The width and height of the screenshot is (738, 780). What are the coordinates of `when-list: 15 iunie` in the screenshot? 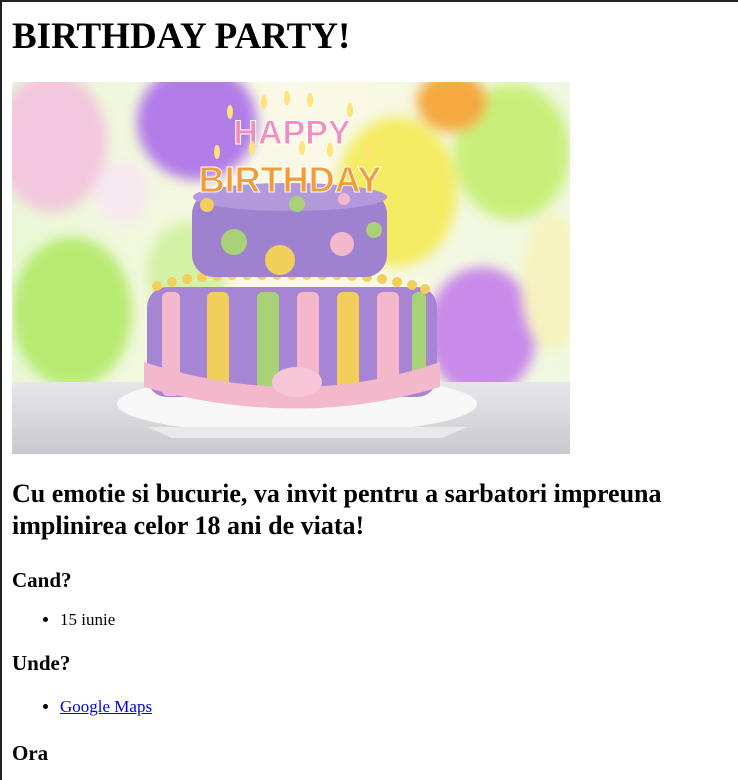 It's located at (375, 620).